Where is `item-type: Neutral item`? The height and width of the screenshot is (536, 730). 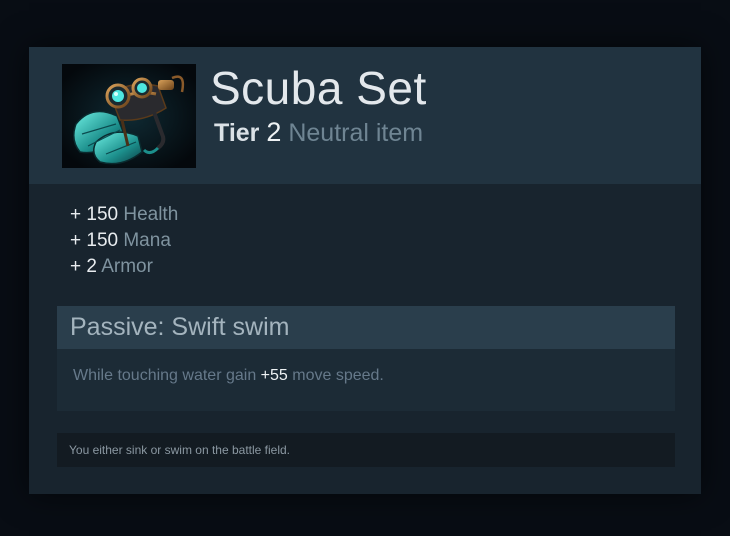
item-type: Neutral item is located at coordinates (356, 133).